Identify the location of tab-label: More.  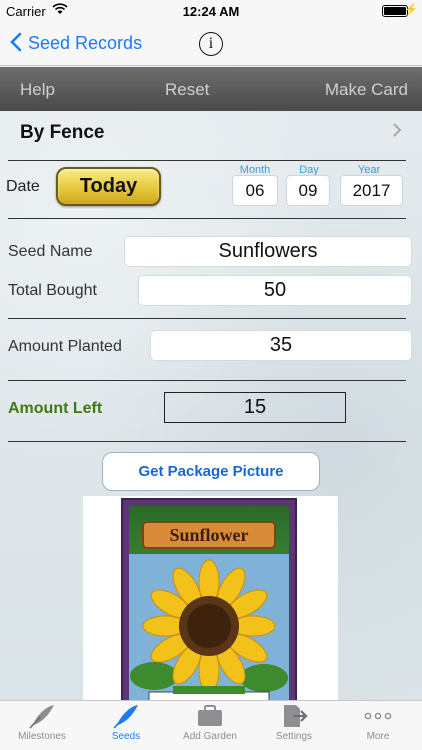
(378, 736).